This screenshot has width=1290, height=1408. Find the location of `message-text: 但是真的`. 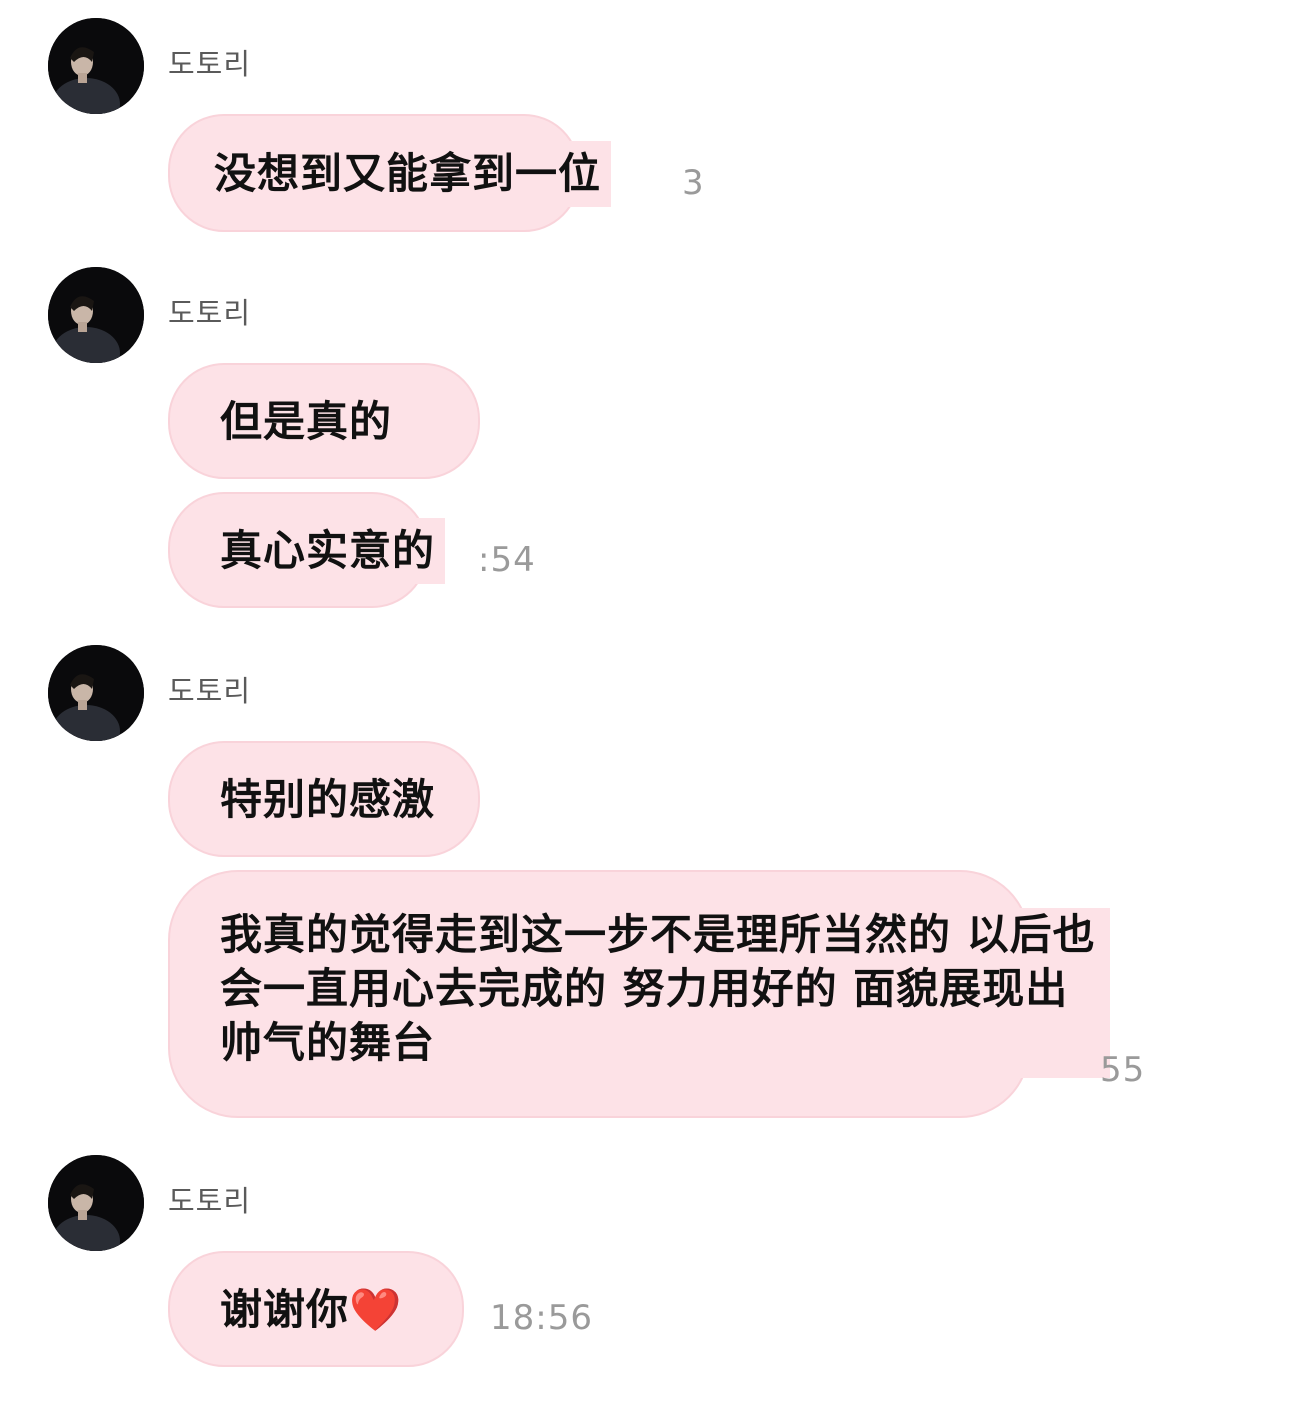

message-text: 但是真的 is located at coordinates (311, 422).